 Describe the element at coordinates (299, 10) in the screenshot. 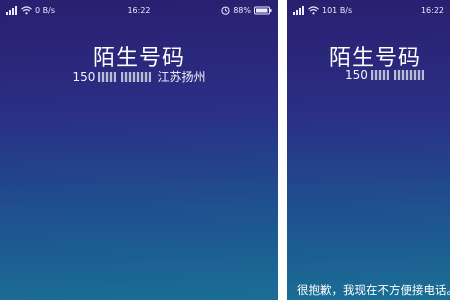

I see `signal-icon` at that location.